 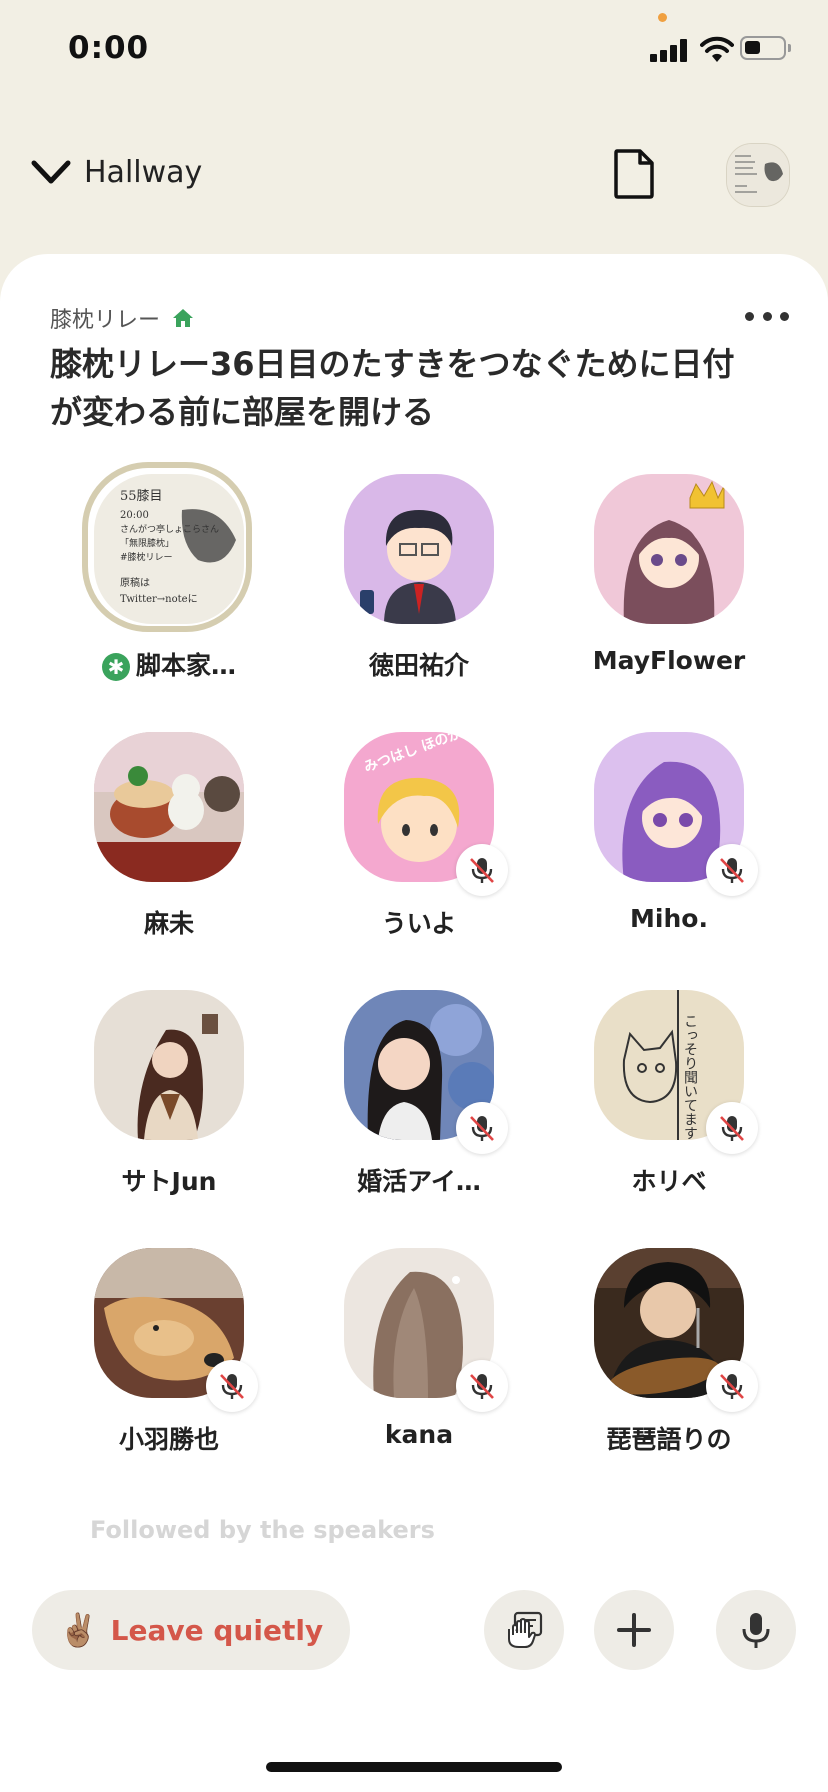 What do you see at coordinates (392, 388) in the screenshot?
I see `room-title: 膝枕リレー36日目のたすきをつなぐために日付が変わる前に部屋を開ける` at bounding box center [392, 388].